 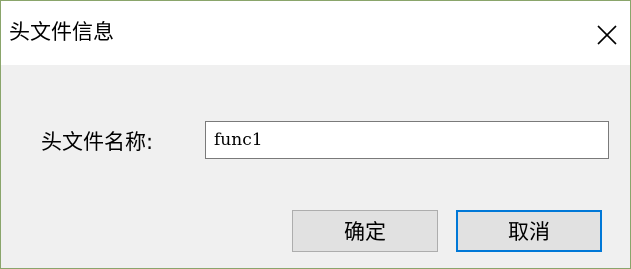 What do you see at coordinates (365, 231) in the screenshot?
I see `ok-button: 确定` at bounding box center [365, 231].